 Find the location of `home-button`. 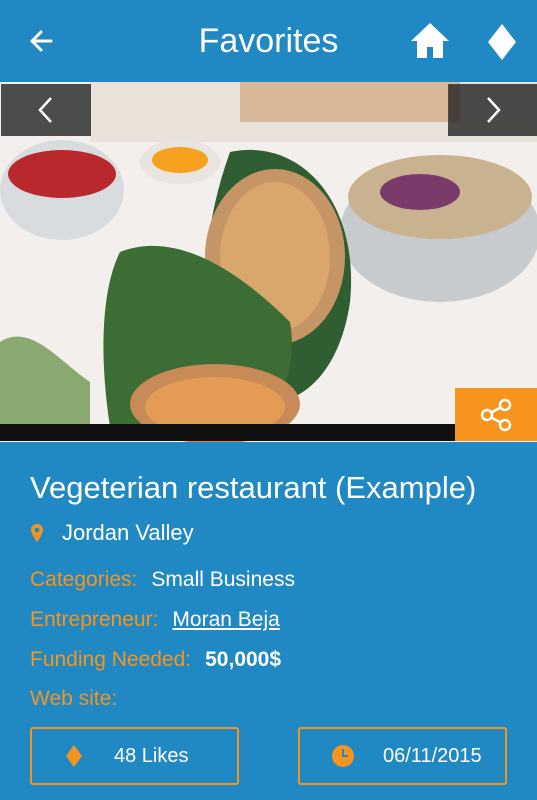

home-button is located at coordinates (430, 41).